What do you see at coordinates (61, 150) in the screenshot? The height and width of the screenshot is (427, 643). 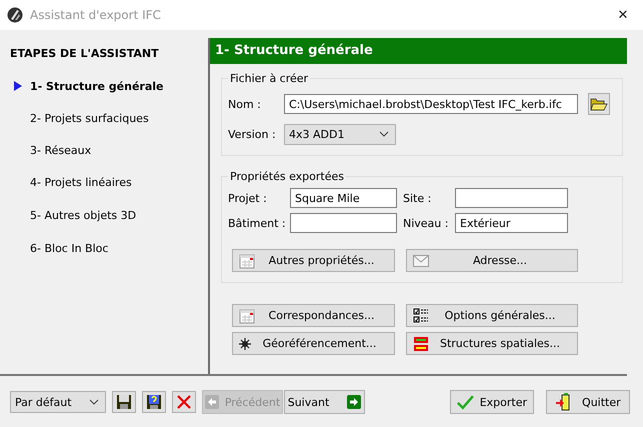 I see `sidebar-item: 3- Réseaux` at bounding box center [61, 150].